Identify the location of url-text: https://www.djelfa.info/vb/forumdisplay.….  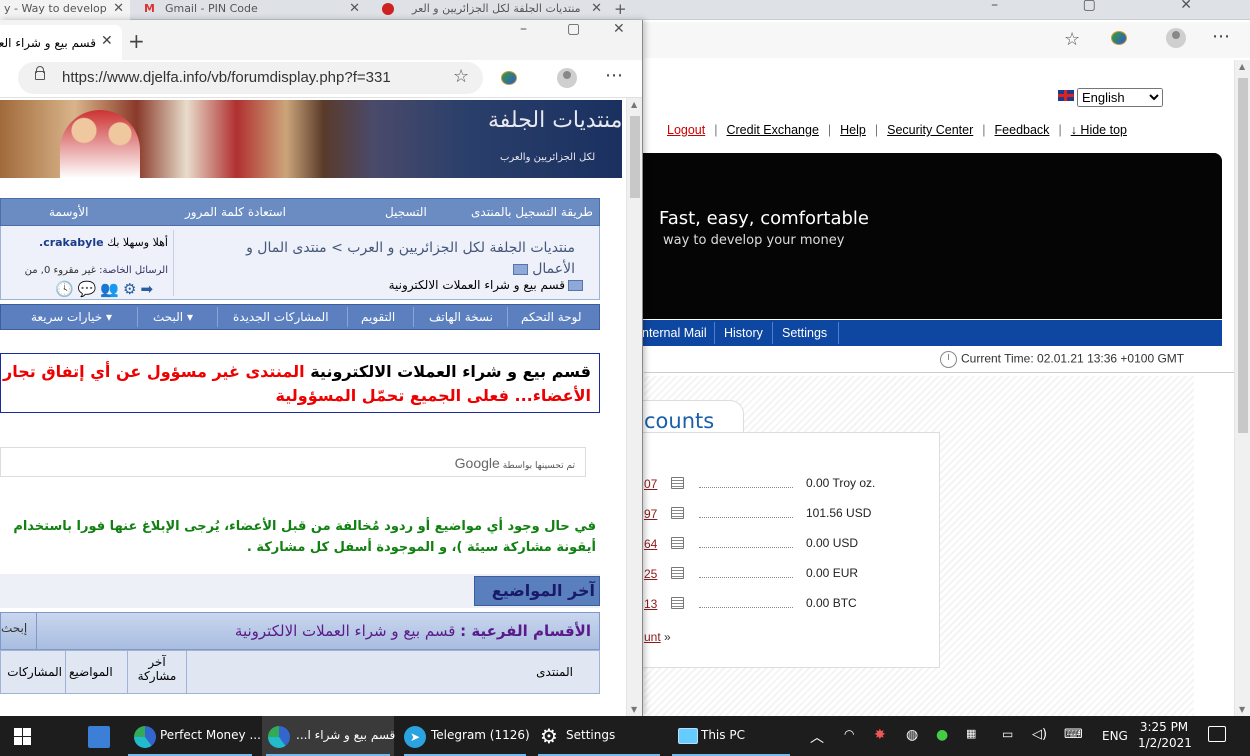
(226, 77).